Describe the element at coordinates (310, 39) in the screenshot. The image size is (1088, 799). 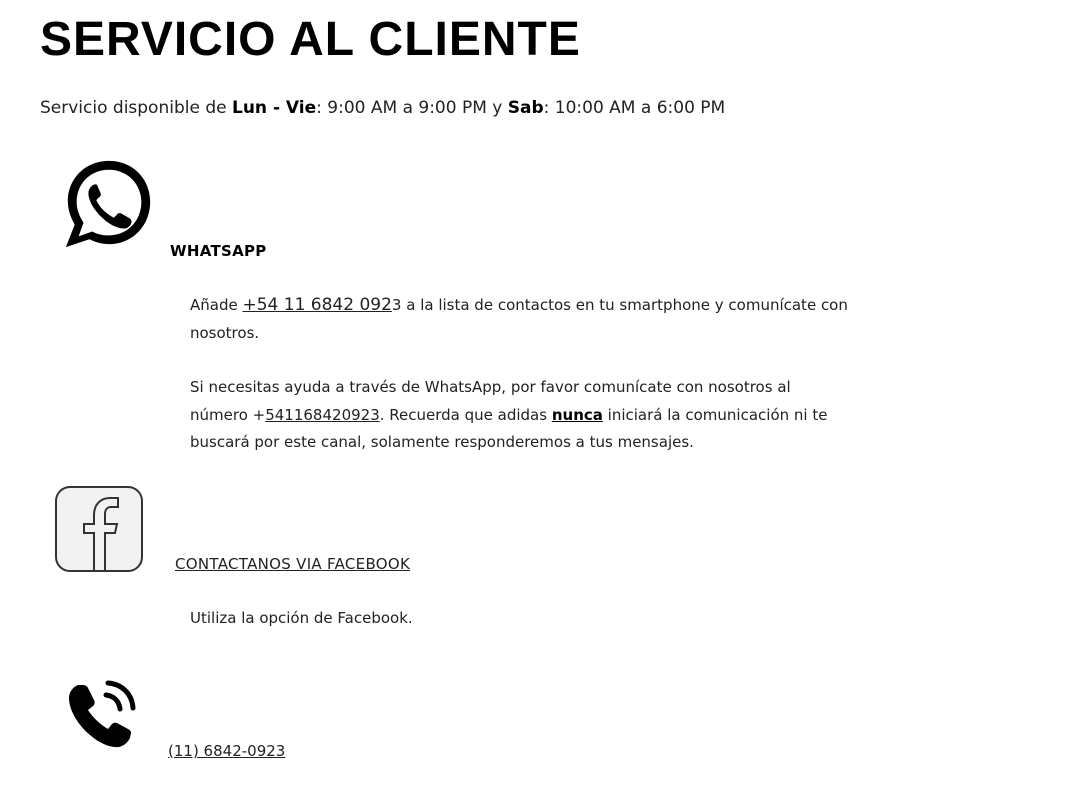
I see `page-title: SERVICIO AL CLIENTE` at that location.